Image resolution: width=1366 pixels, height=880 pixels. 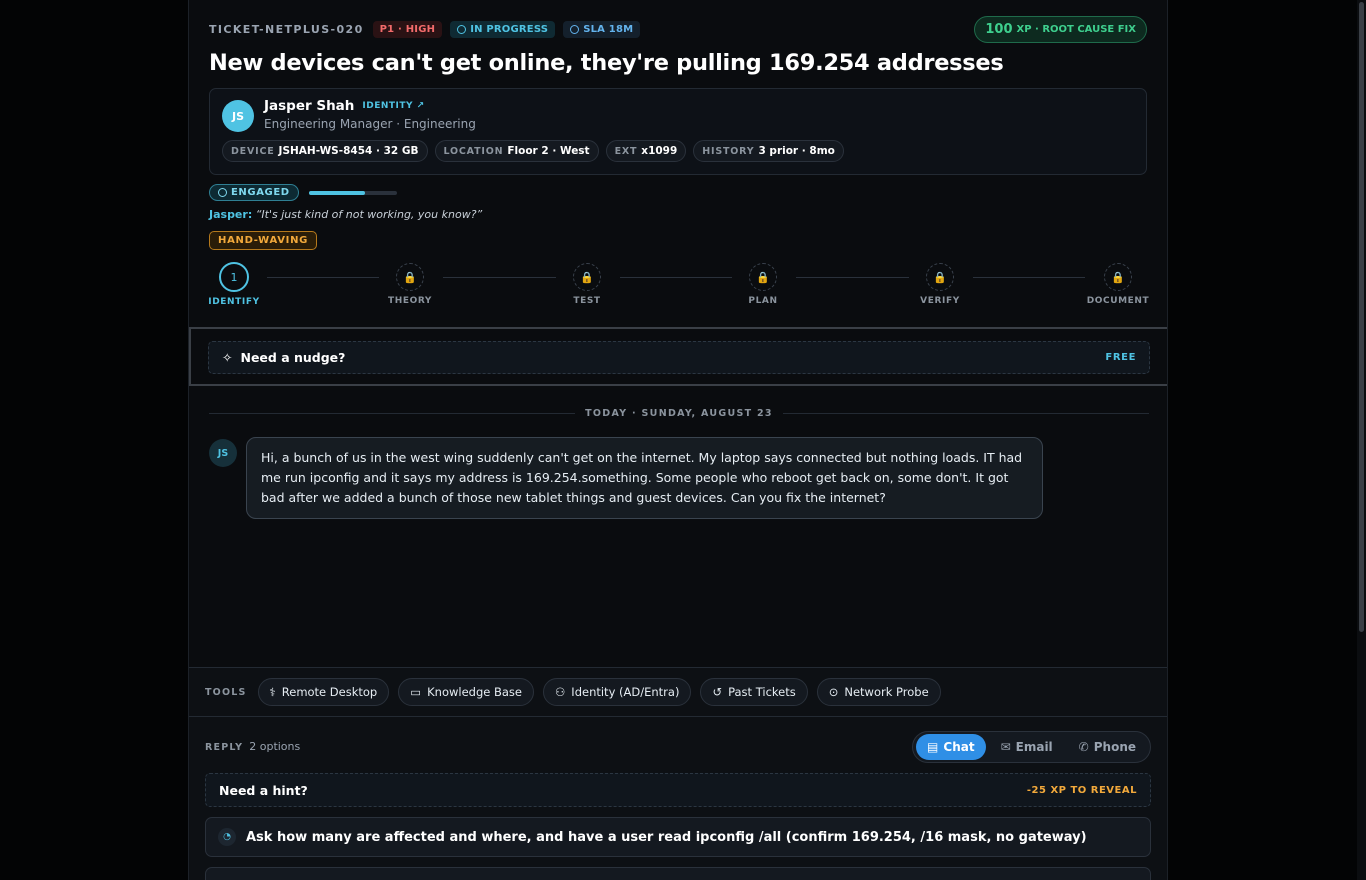 What do you see at coordinates (878, 692) in the screenshot?
I see `tool-network-probe: ⊙ Network Probe` at bounding box center [878, 692].